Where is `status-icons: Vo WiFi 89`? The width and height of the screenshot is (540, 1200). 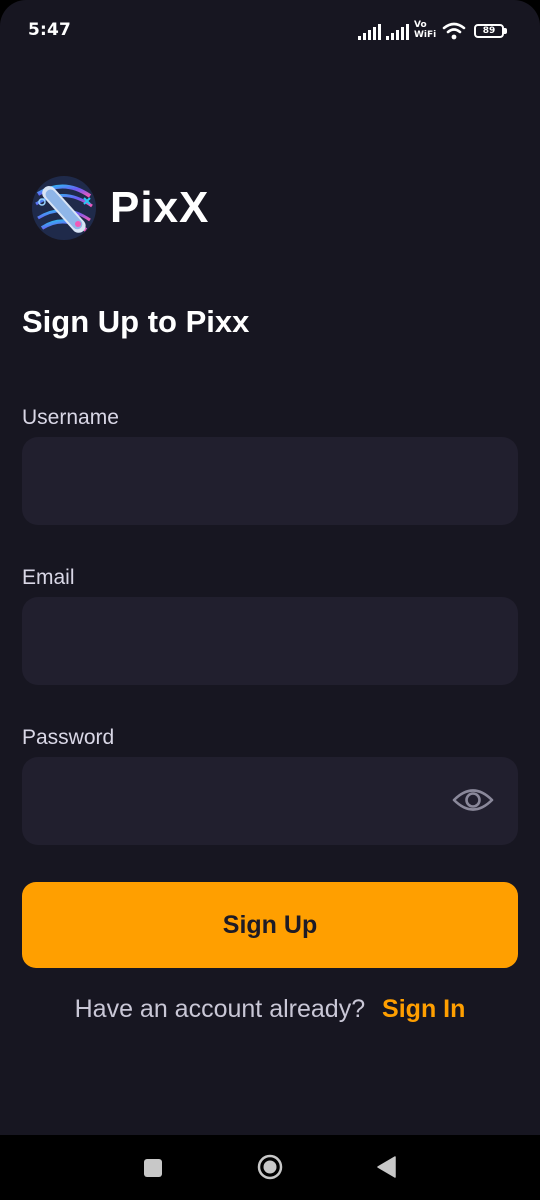 status-icons: Vo WiFi 89 is located at coordinates (434, 32).